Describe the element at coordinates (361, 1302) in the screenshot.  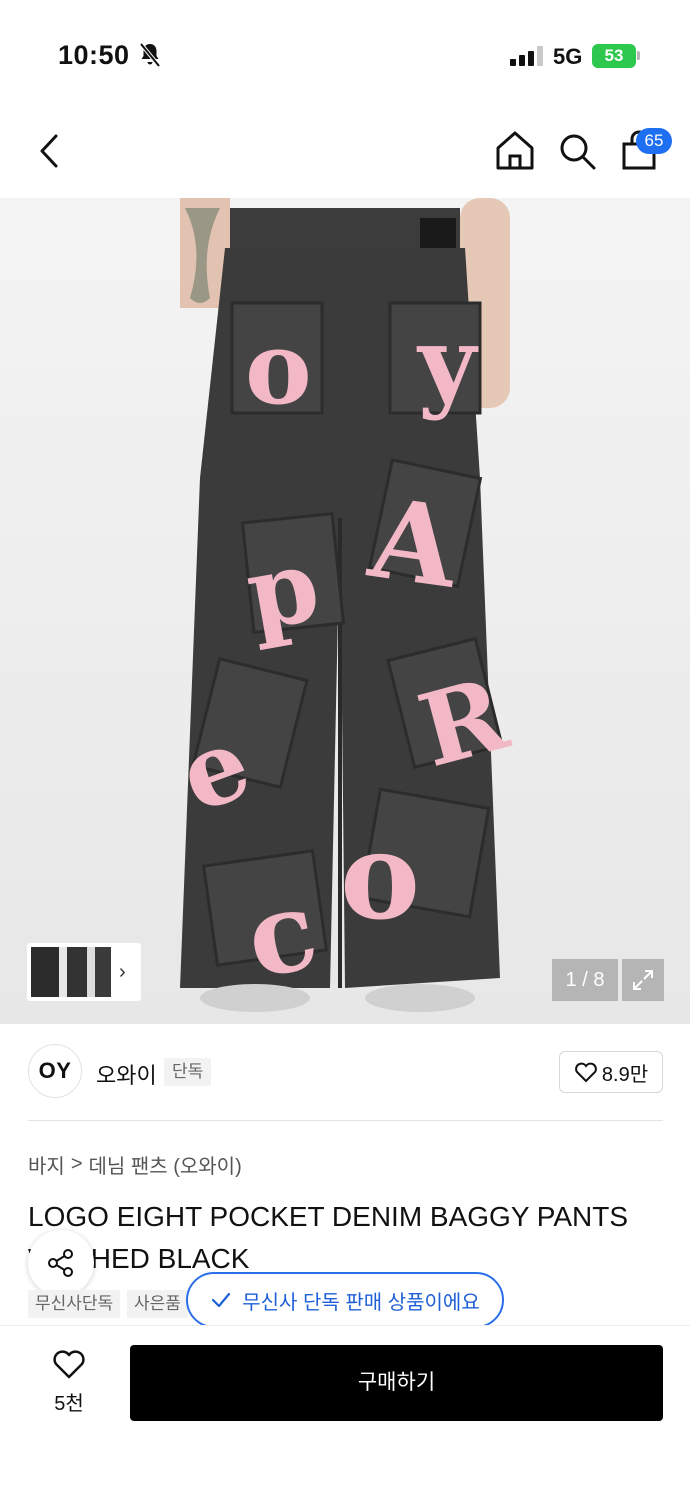
I see `exclusive-toast-text: 무신사 단독 판매 상품이에요` at that location.